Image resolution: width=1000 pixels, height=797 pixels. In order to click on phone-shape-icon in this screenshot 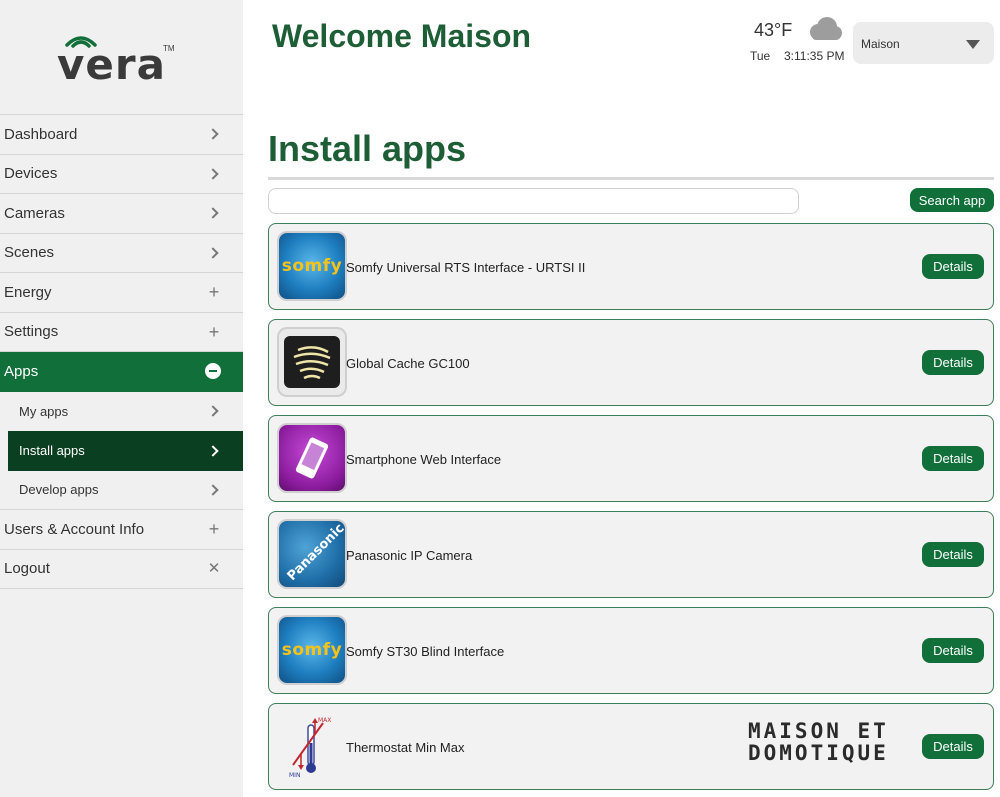, I will do `click(312, 458)`.